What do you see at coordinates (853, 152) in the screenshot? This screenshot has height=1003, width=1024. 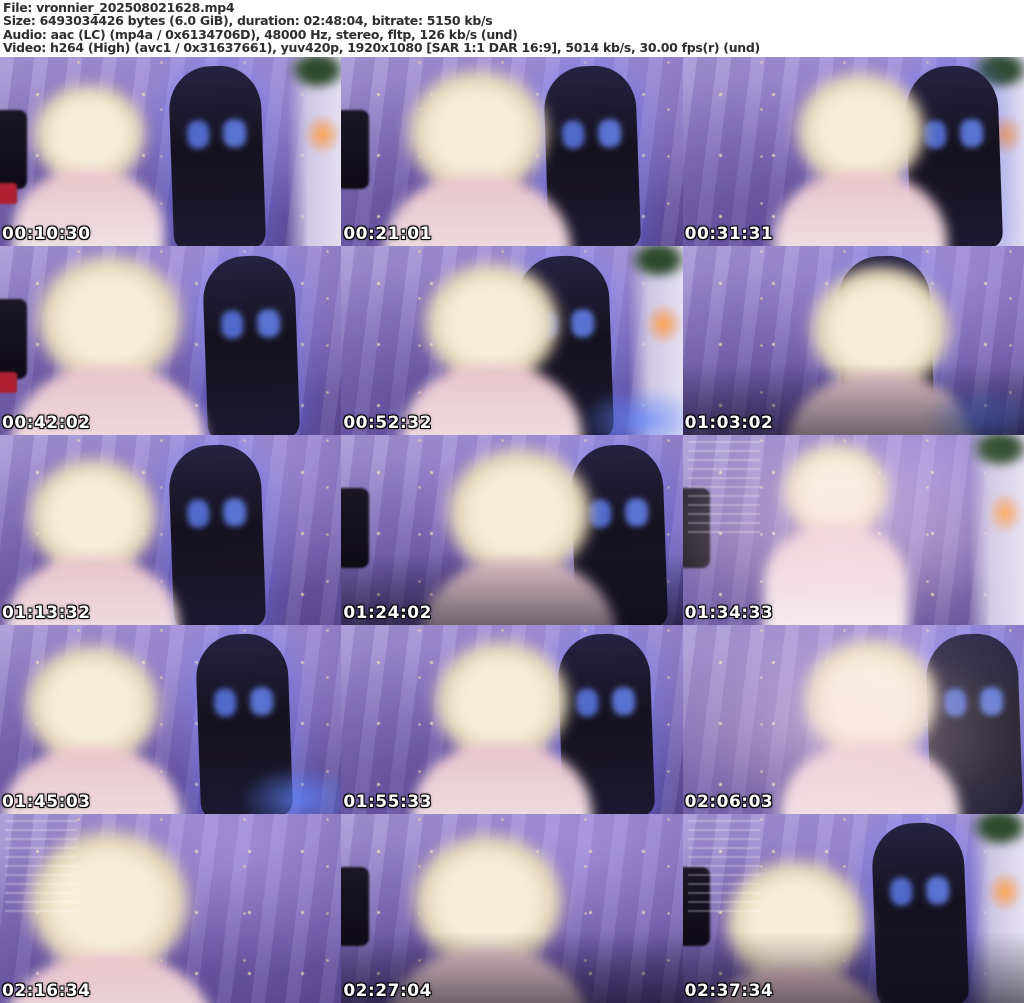 I see `video-thumbnail: 00:31:31` at bounding box center [853, 152].